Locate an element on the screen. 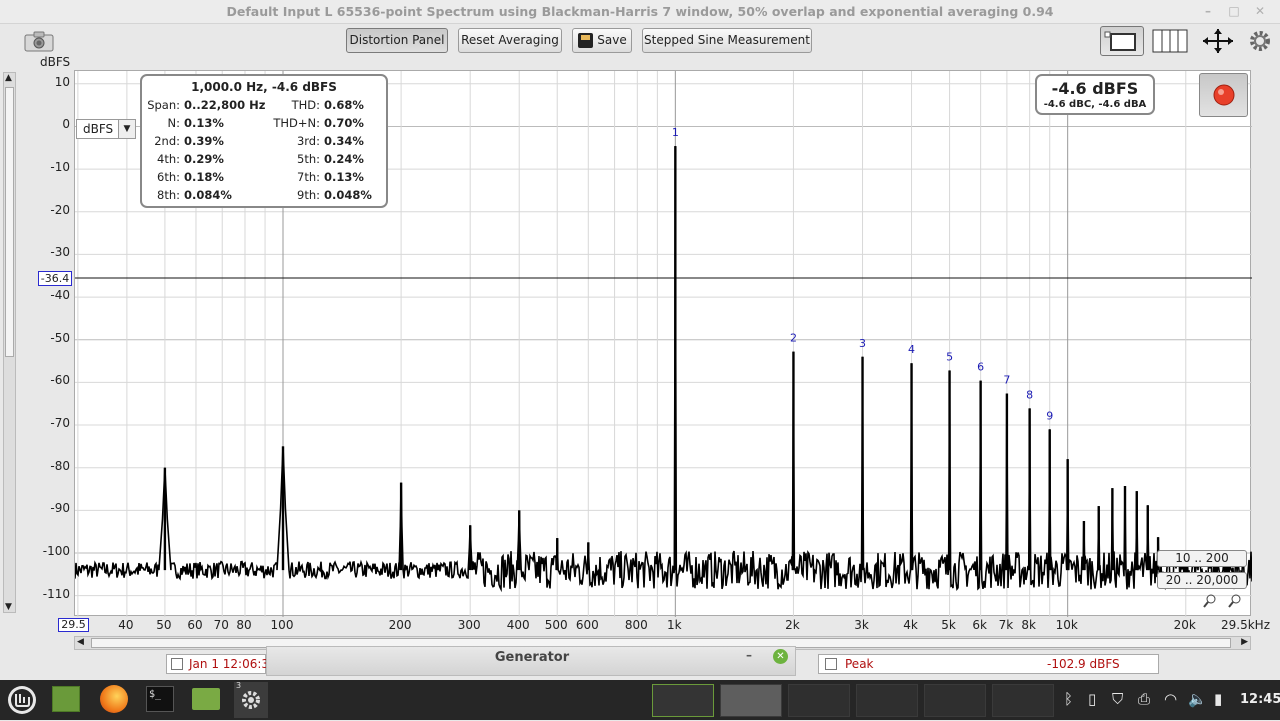 The width and height of the screenshot is (1280, 721). x-tick-label: 6k is located at coordinates (979, 625).